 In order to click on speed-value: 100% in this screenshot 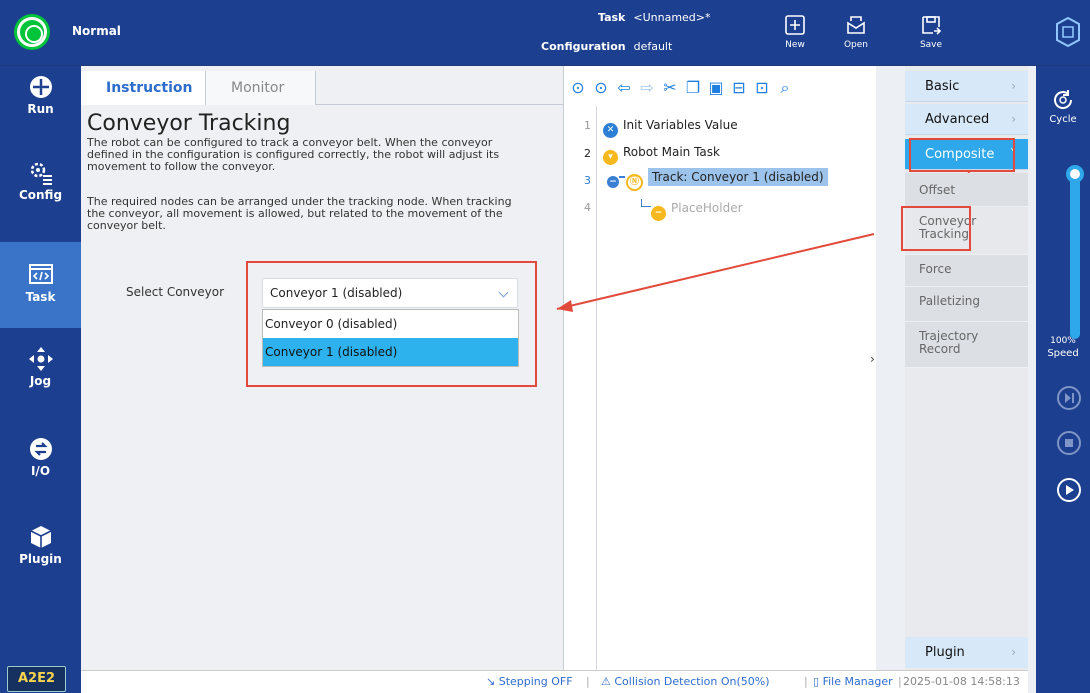, I will do `click(1063, 341)`.